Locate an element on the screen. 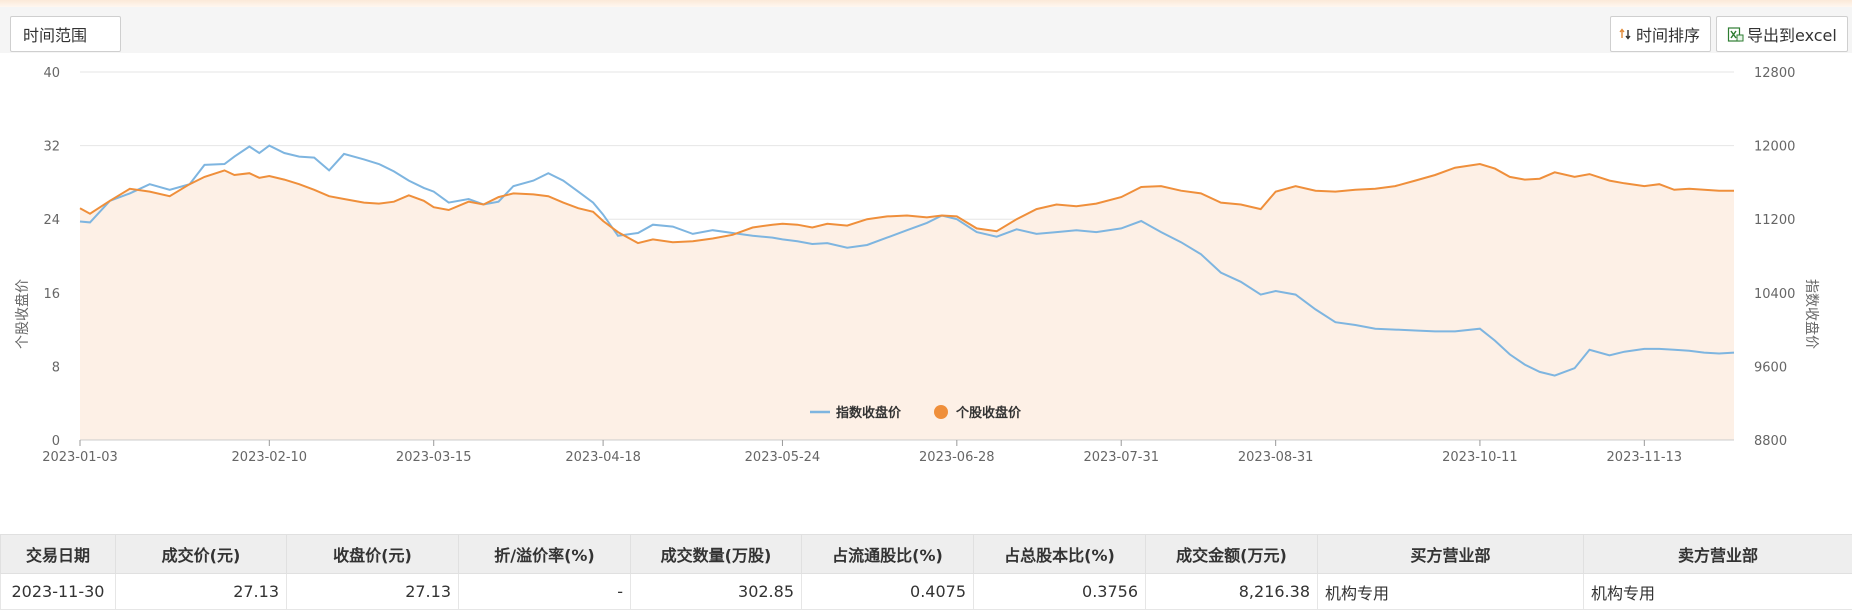 The height and width of the screenshot is (610, 1852). y-left-tick-label: 0 is located at coordinates (56, 441).